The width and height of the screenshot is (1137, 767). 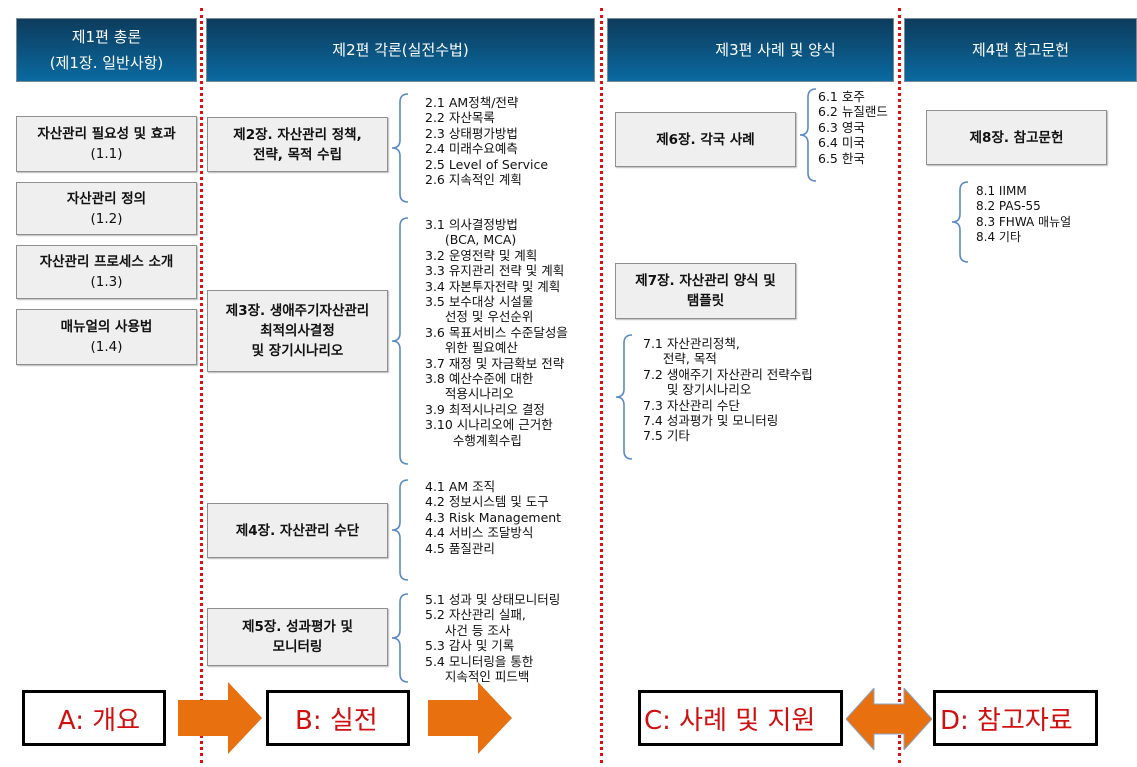 What do you see at coordinates (853, 127) in the screenshot?
I see `chapter-6-items: 6.1 호주 6.2 뉴질랜드 6.3 영국 6.4 미국 6.5 한국` at bounding box center [853, 127].